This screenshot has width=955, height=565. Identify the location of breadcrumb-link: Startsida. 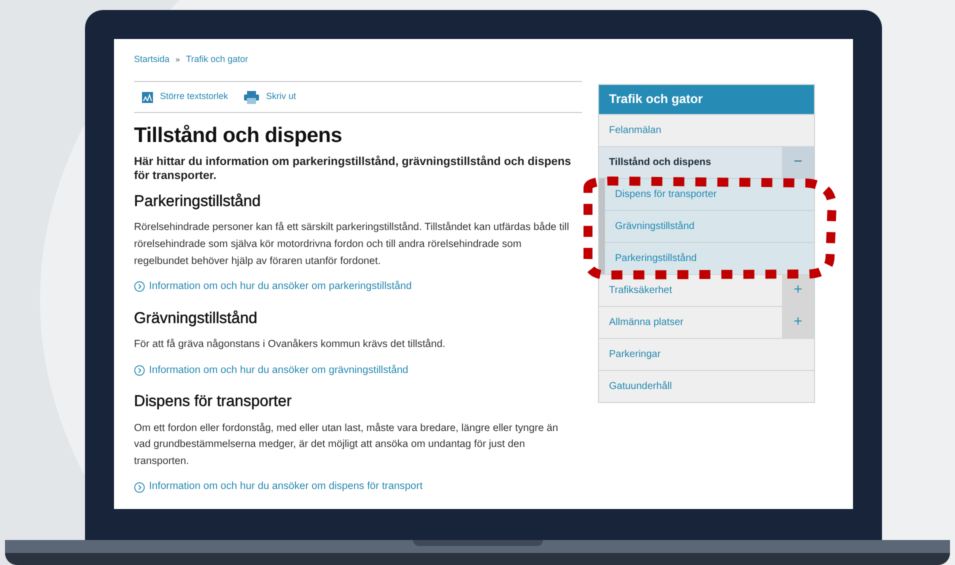
(152, 60).